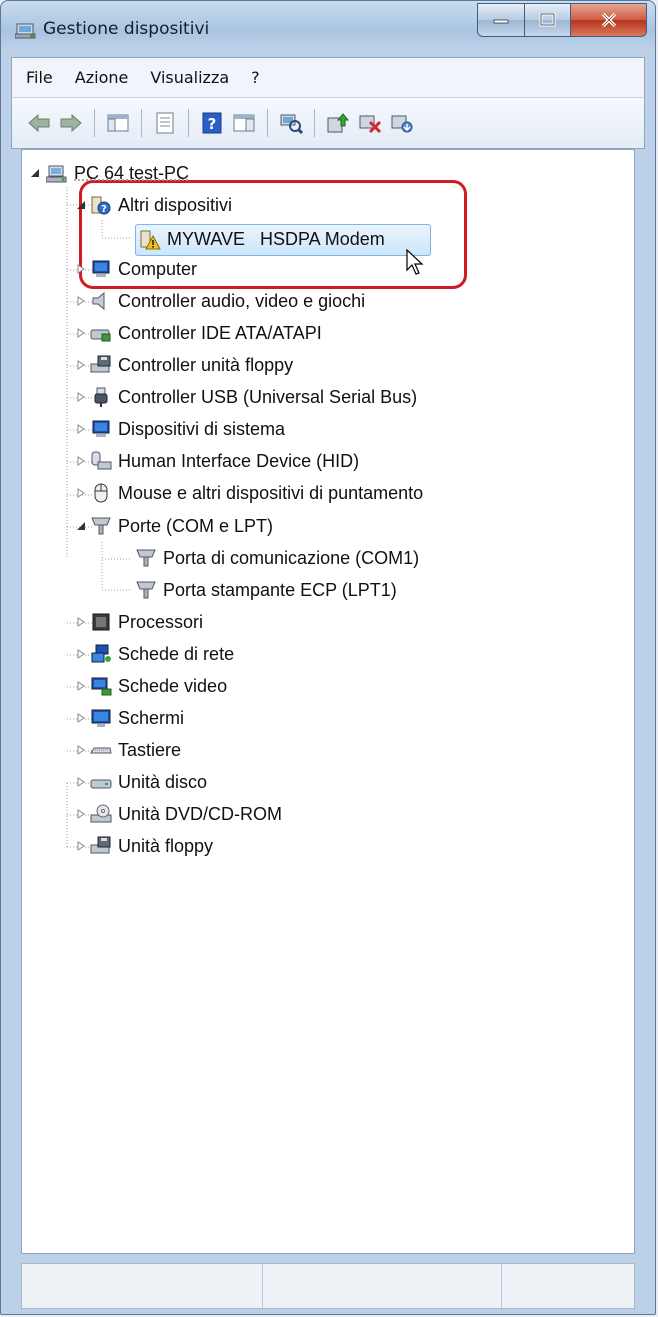 The image size is (658, 1317). What do you see at coordinates (338, 123) in the screenshot?
I see `update-driver-button` at bounding box center [338, 123].